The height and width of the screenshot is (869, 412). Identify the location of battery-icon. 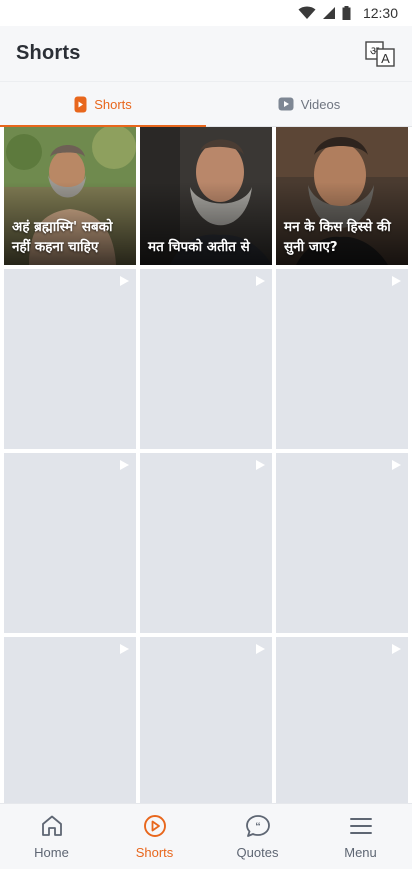
(346, 13).